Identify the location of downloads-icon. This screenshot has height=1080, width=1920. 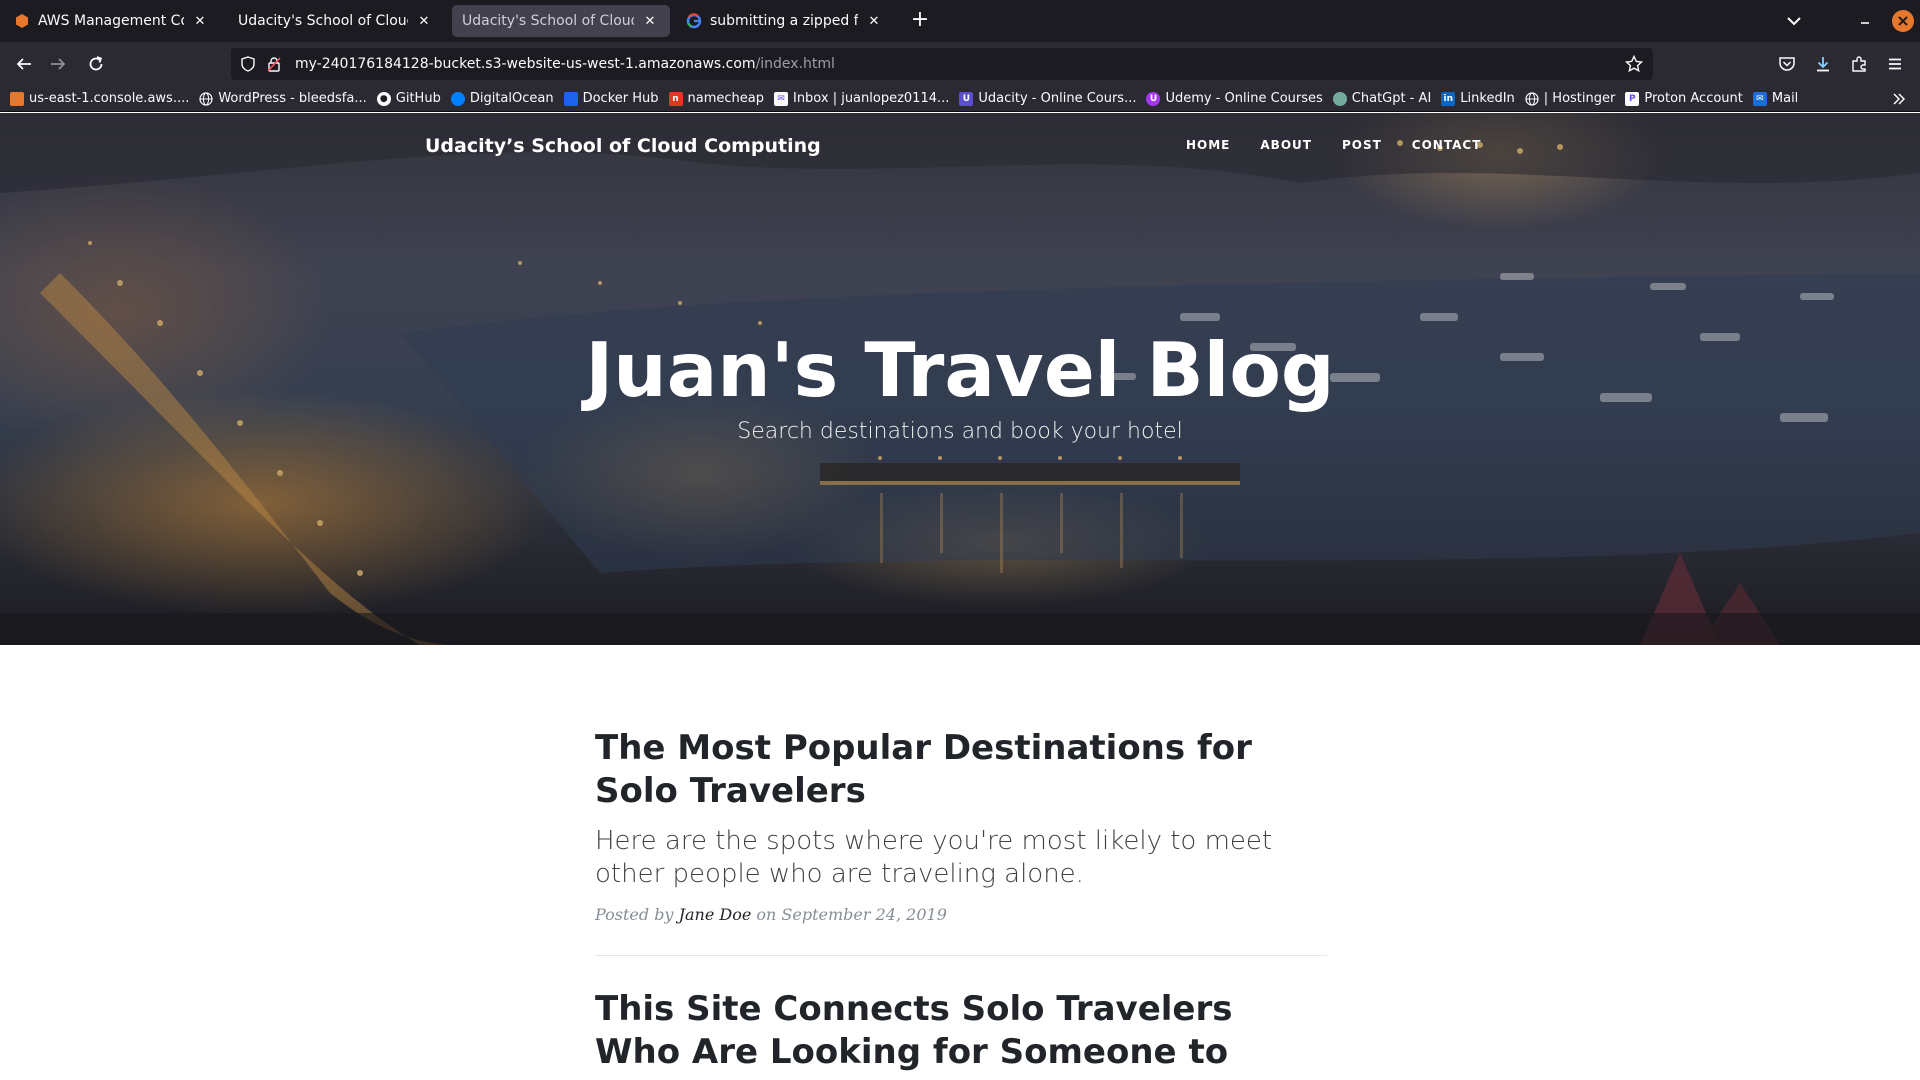
(1823, 64).